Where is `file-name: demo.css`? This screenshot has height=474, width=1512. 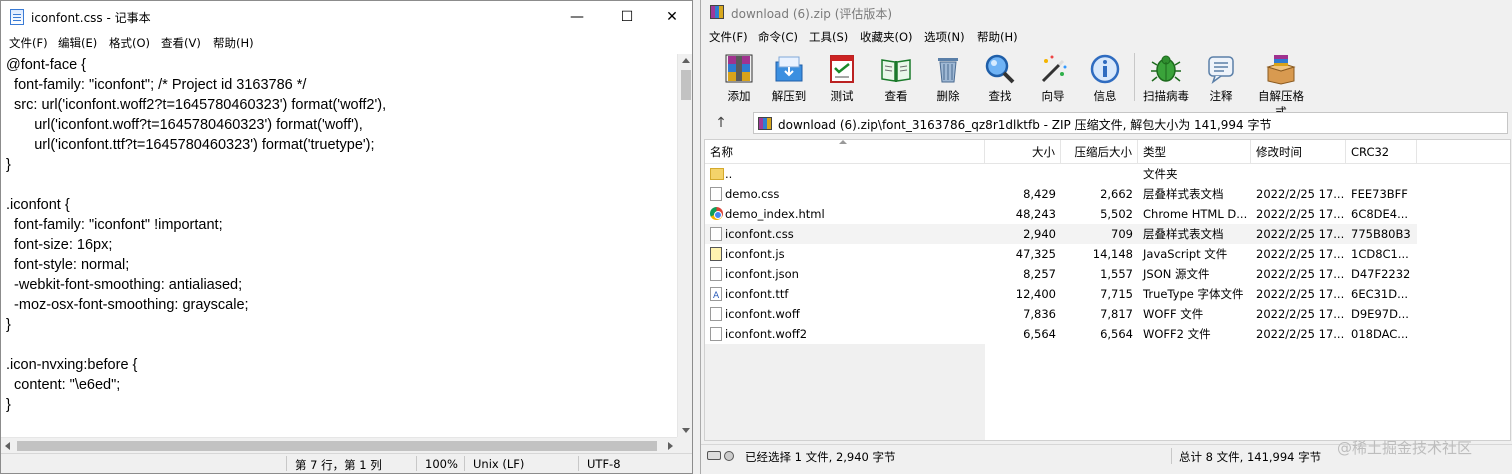
file-name: demo.css is located at coordinates (752, 194).